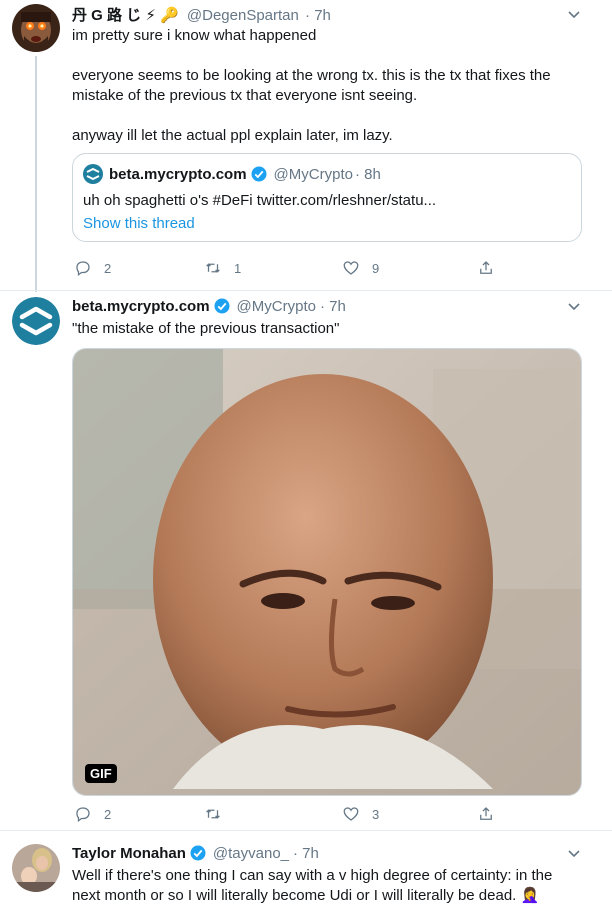 The width and height of the screenshot is (612, 915). What do you see at coordinates (36, 868) in the screenshot?
I see `avatar-tayvano` at bounding box center [36, 868].